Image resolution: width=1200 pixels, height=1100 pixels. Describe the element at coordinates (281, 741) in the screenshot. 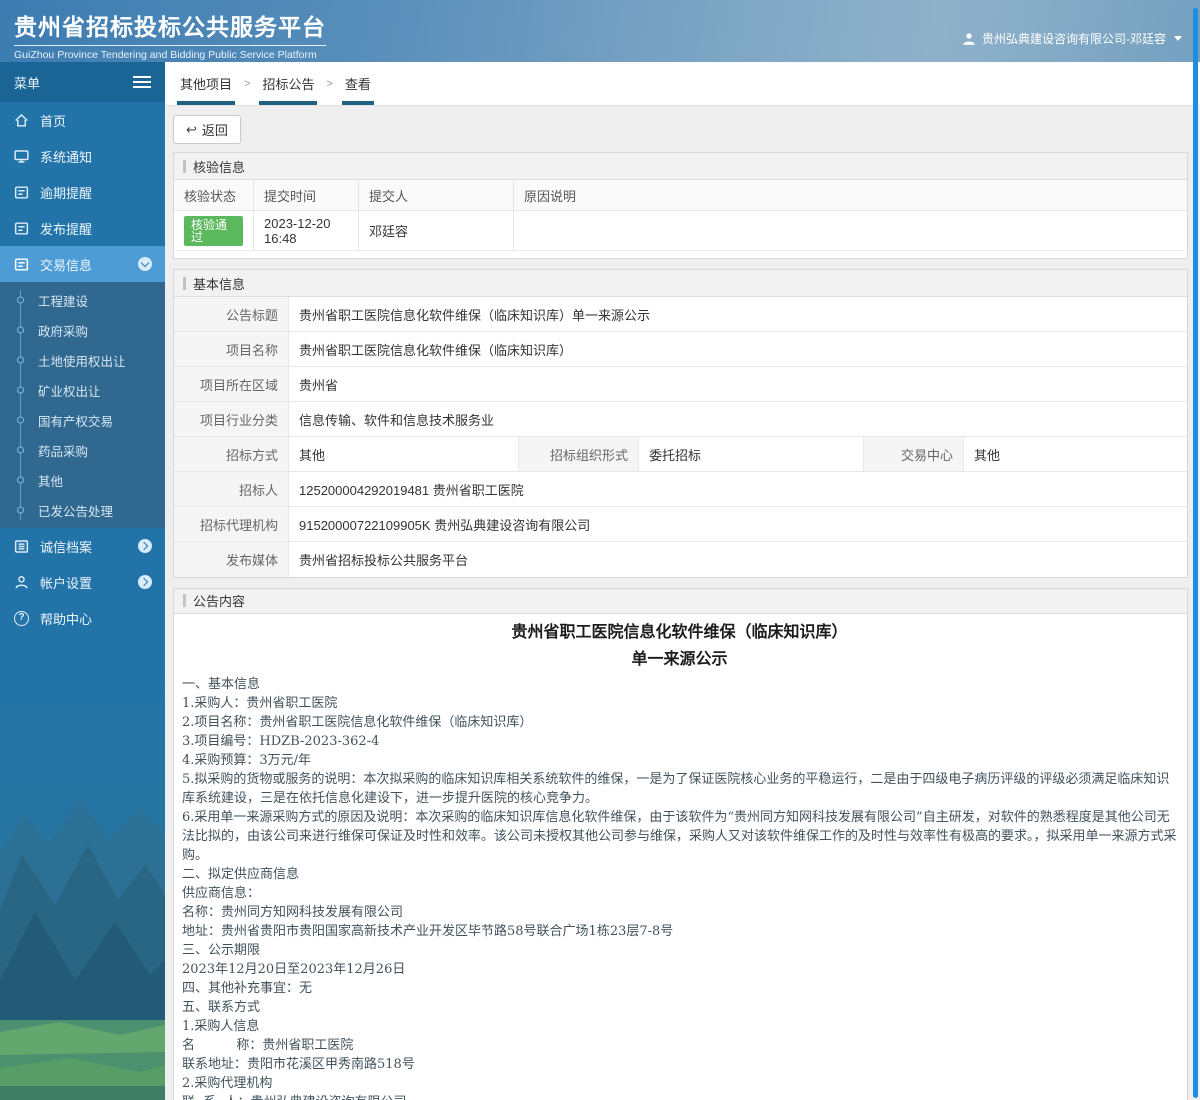

I see `doc-paragraph: 3.项目编号：HDZB-2023-362-4` at that location.